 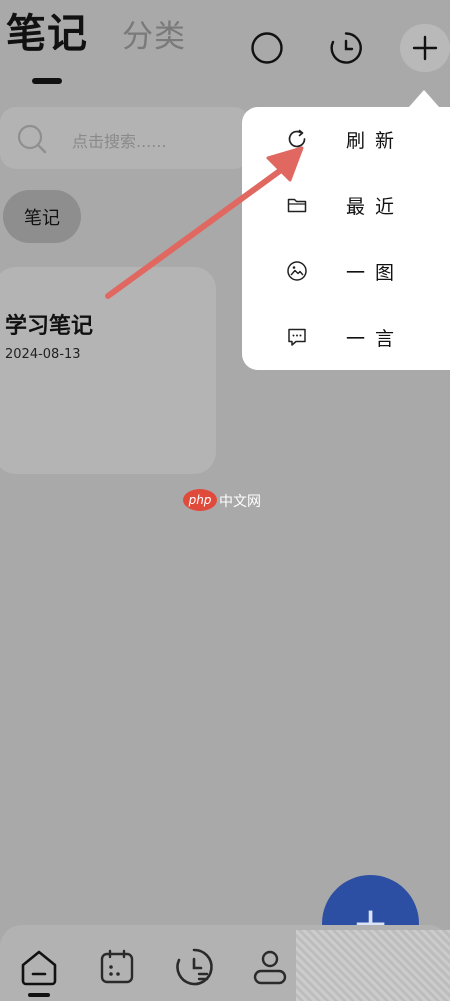 I want to click on user-icon, so click(x=270, y=967).